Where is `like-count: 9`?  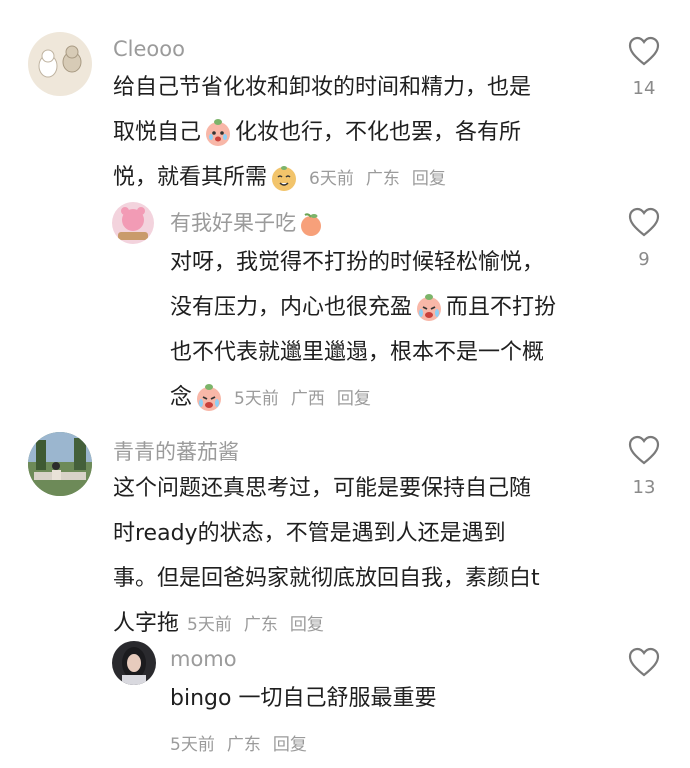 like-count: 9 is located at coordinates (644, 259).